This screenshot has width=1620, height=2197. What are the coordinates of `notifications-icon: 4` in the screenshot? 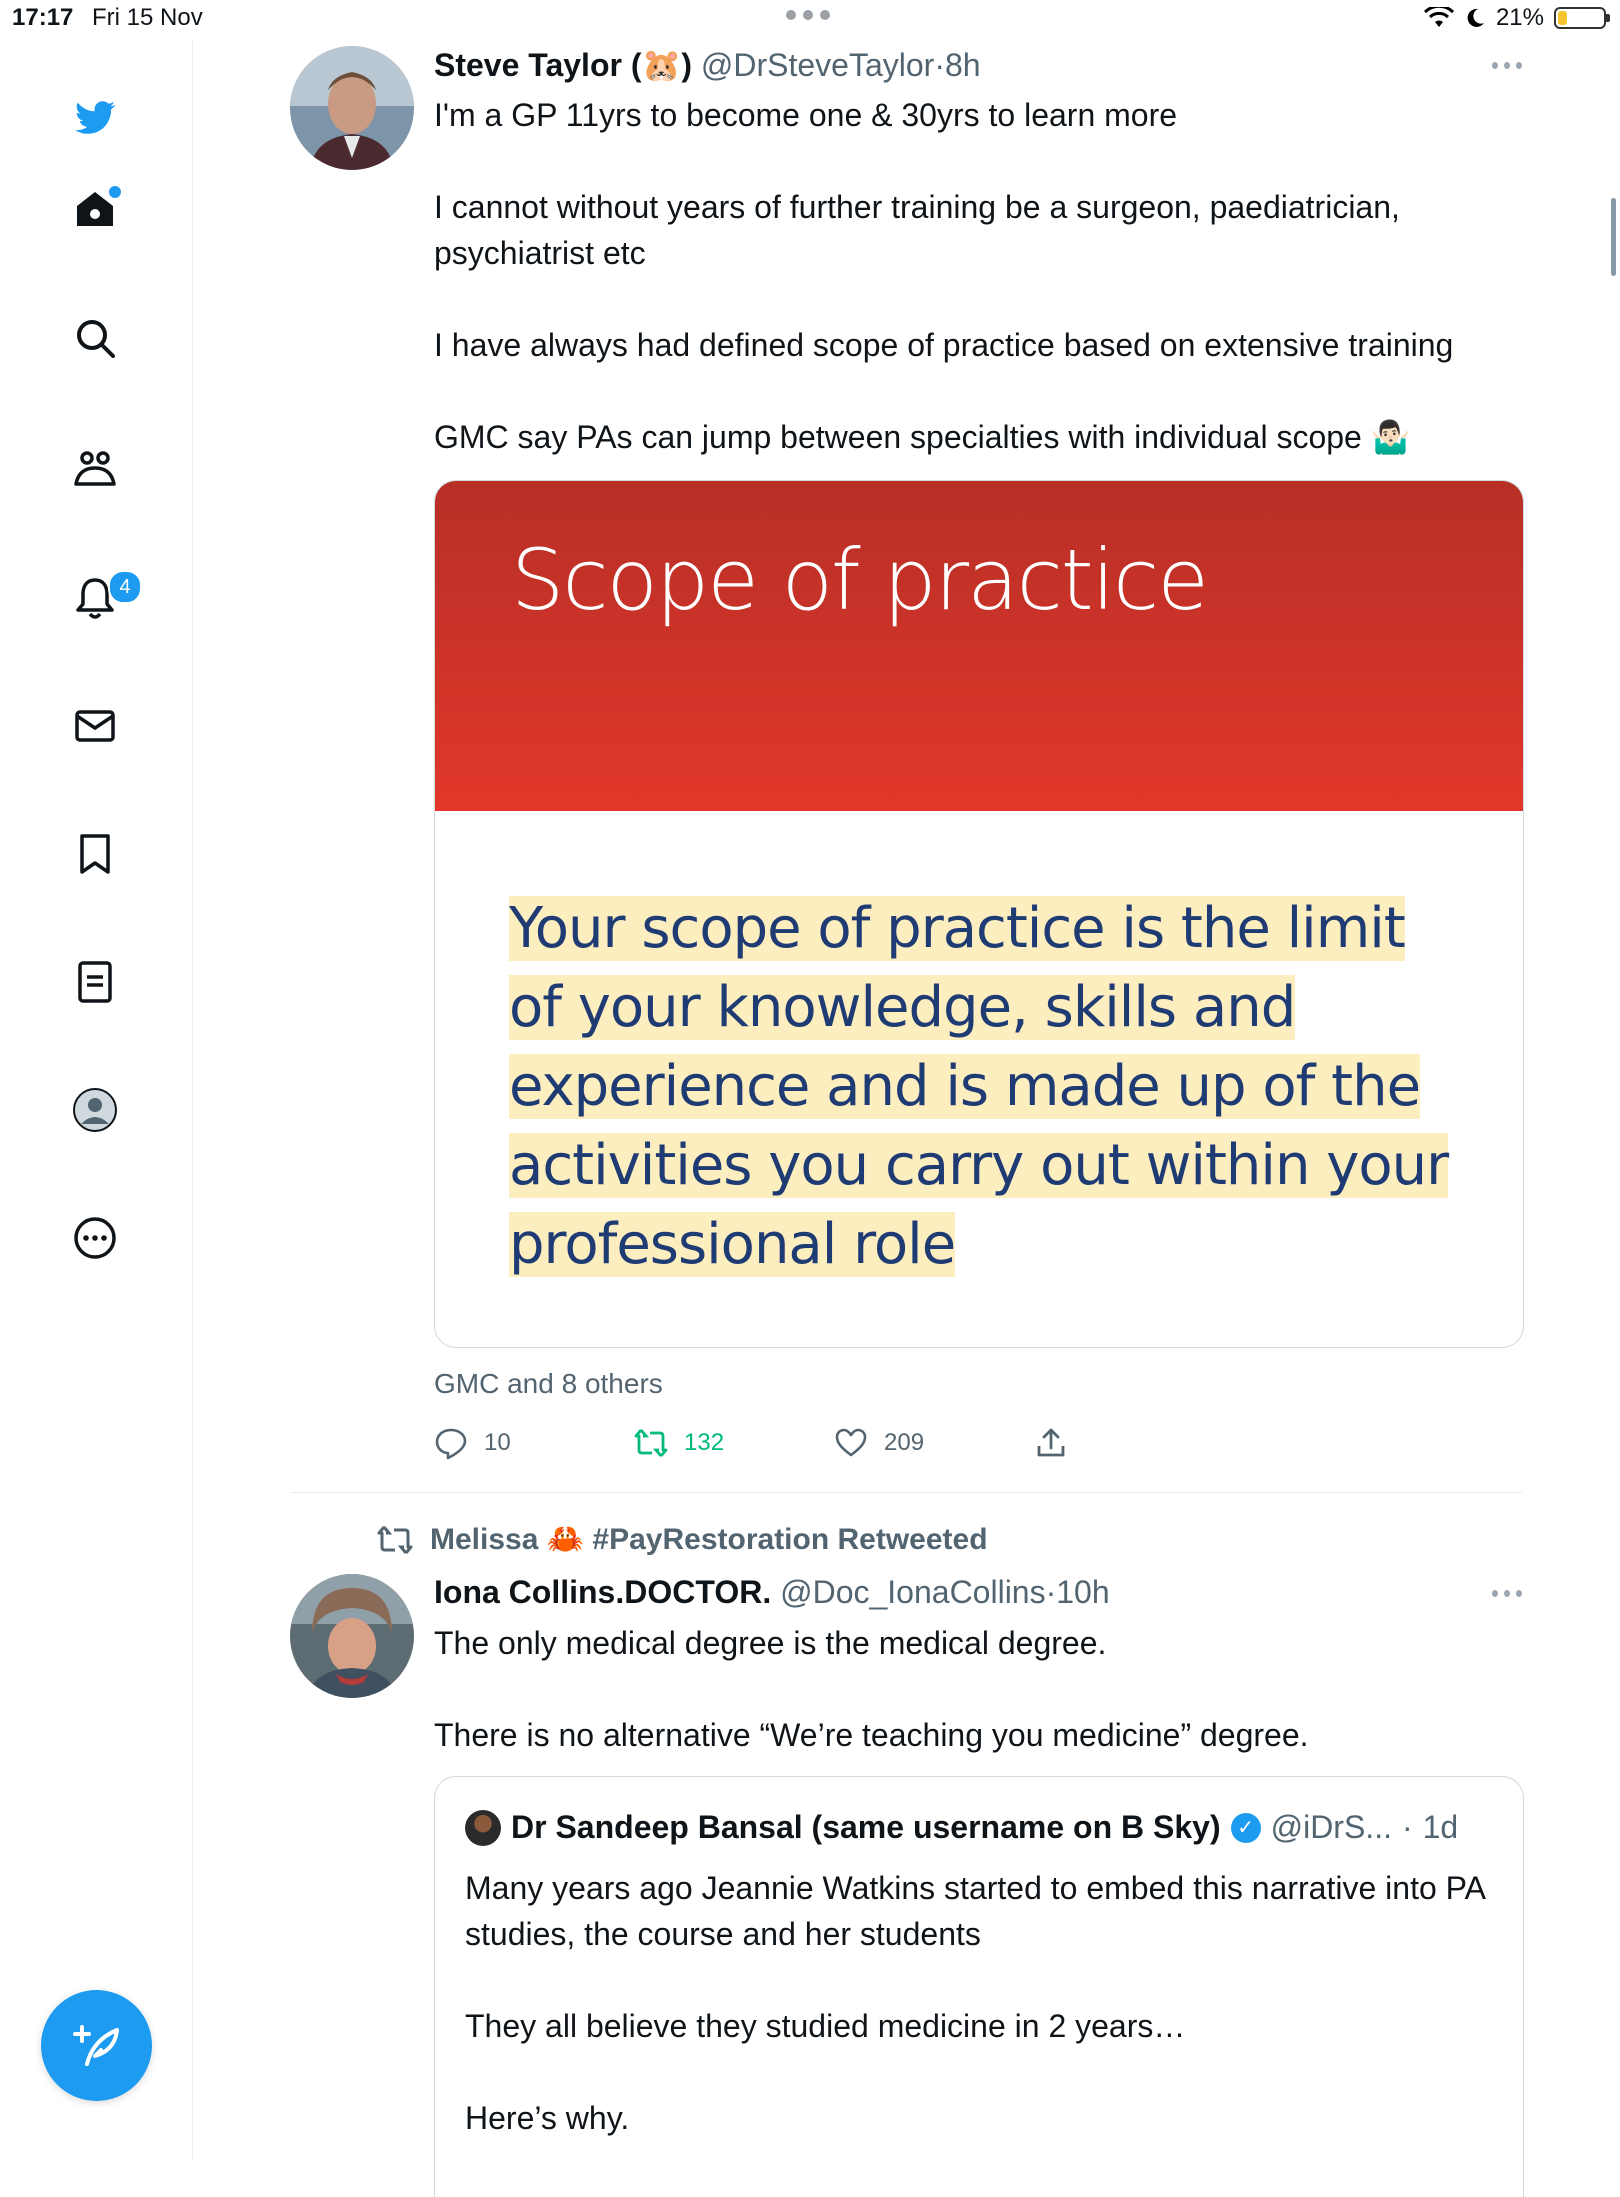 It's located at (103, 598).